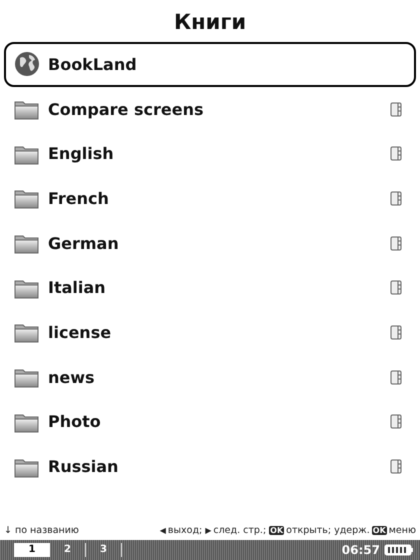 The width and height of the screenshot is (420, 560). Describe the element at coordinates (235, 530) in the screenshot. I see `key-hint: ▶ след. стр.;` at that location.